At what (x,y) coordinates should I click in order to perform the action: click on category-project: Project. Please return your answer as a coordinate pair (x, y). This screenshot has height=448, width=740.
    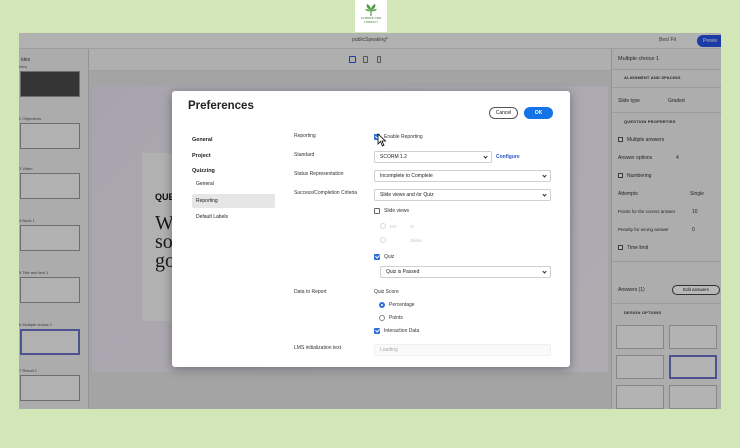
    Looking at the image, I should click on (201, 156).